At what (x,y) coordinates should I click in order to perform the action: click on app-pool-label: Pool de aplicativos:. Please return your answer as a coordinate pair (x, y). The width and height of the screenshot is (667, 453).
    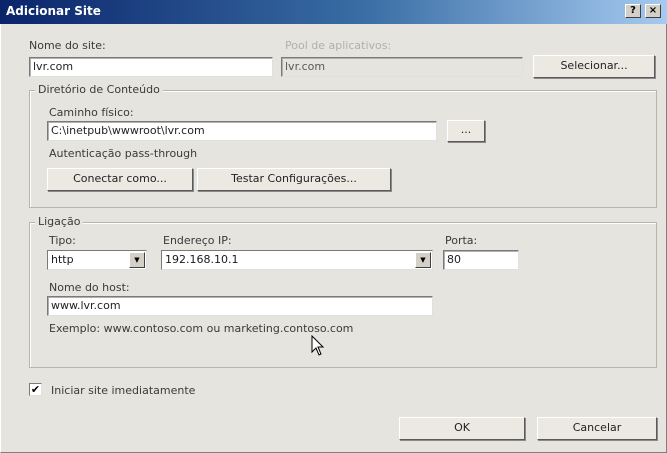
    Looking at the image, I should click on (338, 45).